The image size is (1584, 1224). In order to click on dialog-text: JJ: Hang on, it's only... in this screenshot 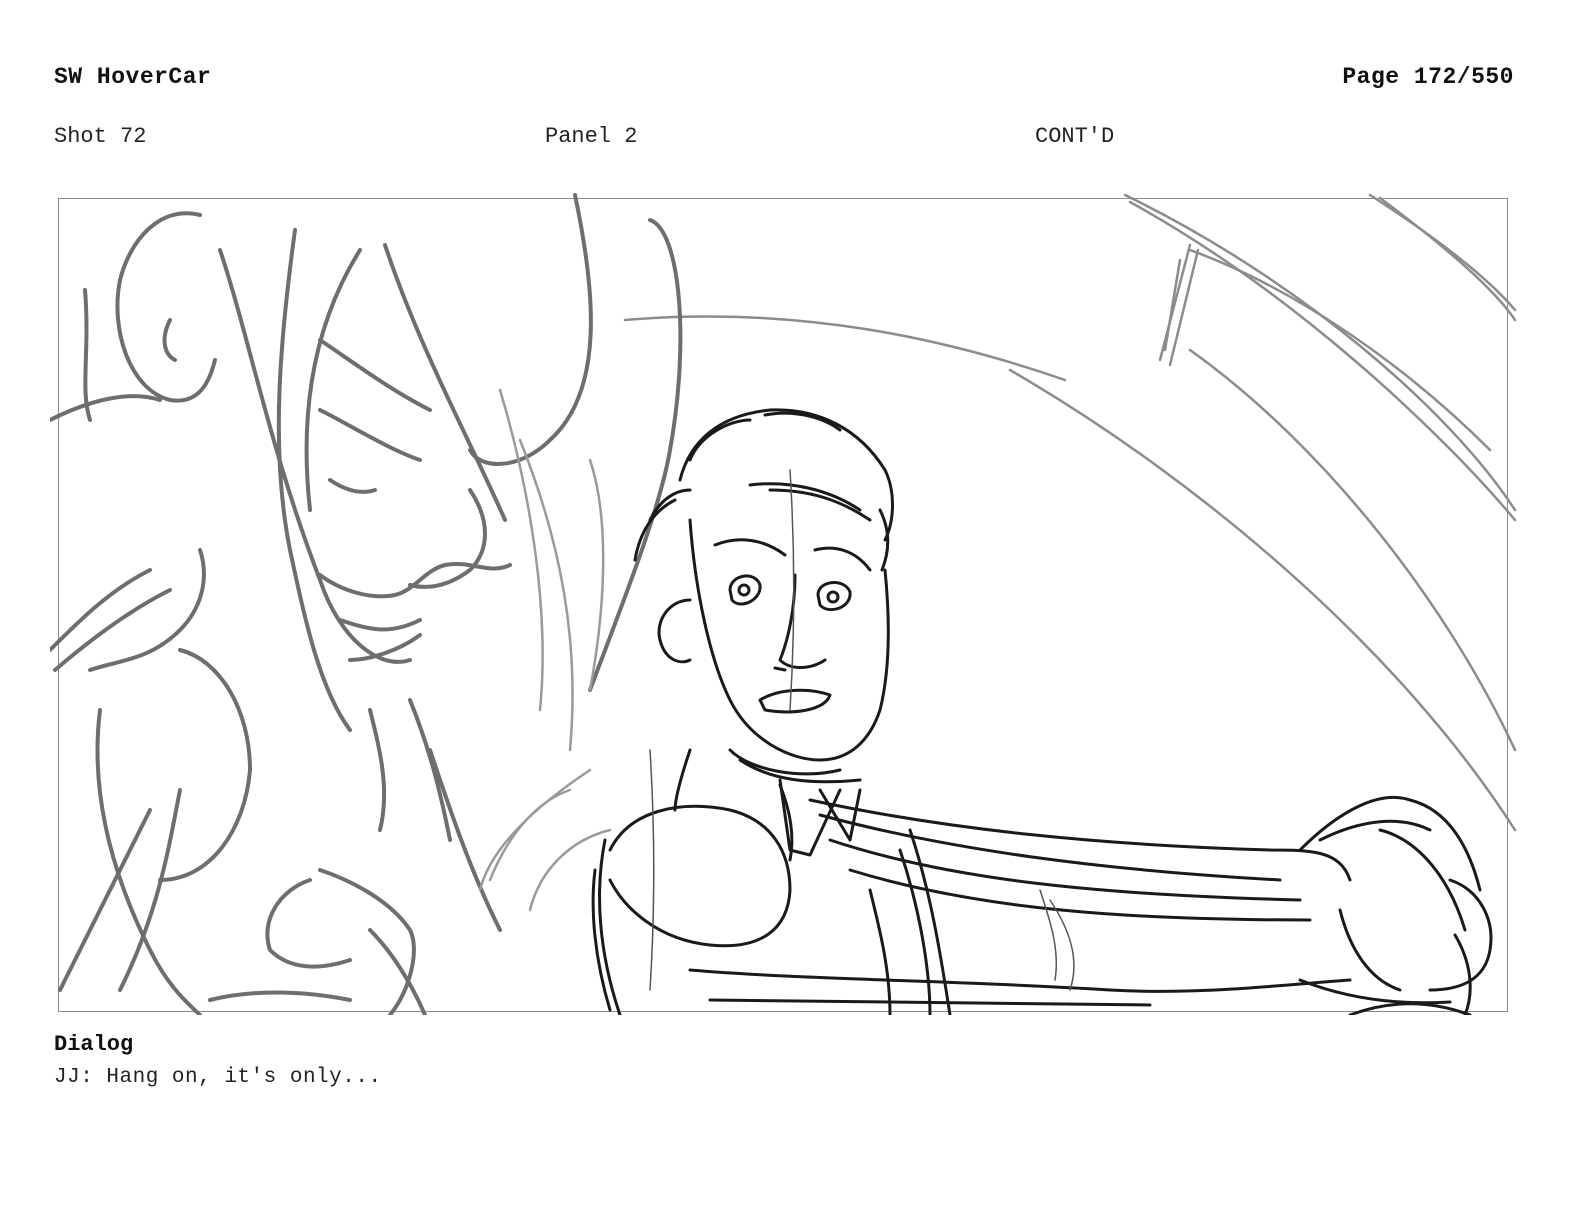, I will do `click(218, 1077)`.